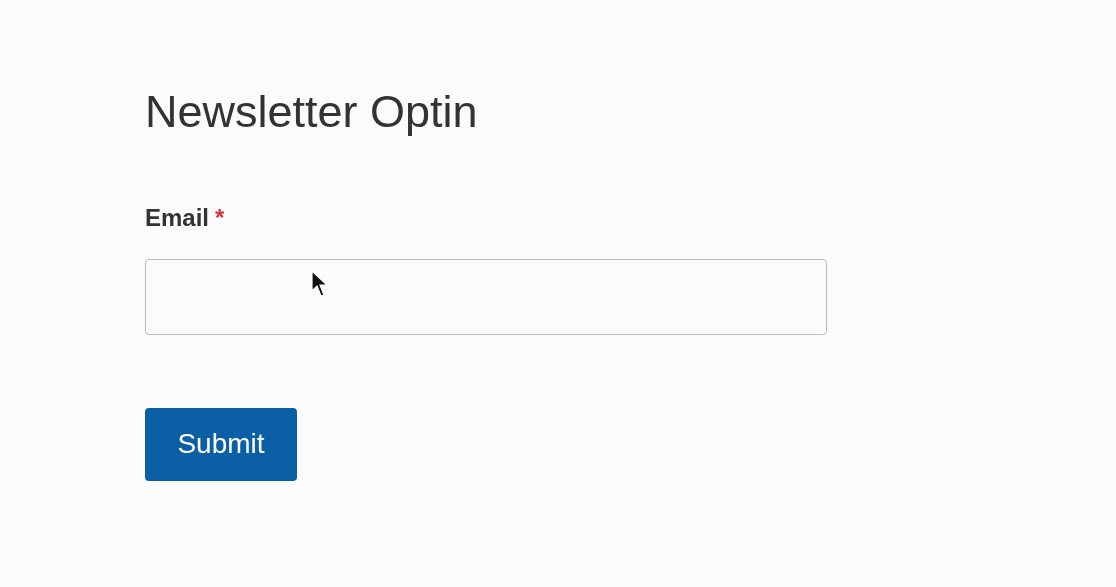 This screenshot has height=587, width=1116. I want to click on form-title: Newsletter Optin, so click(312, 112).